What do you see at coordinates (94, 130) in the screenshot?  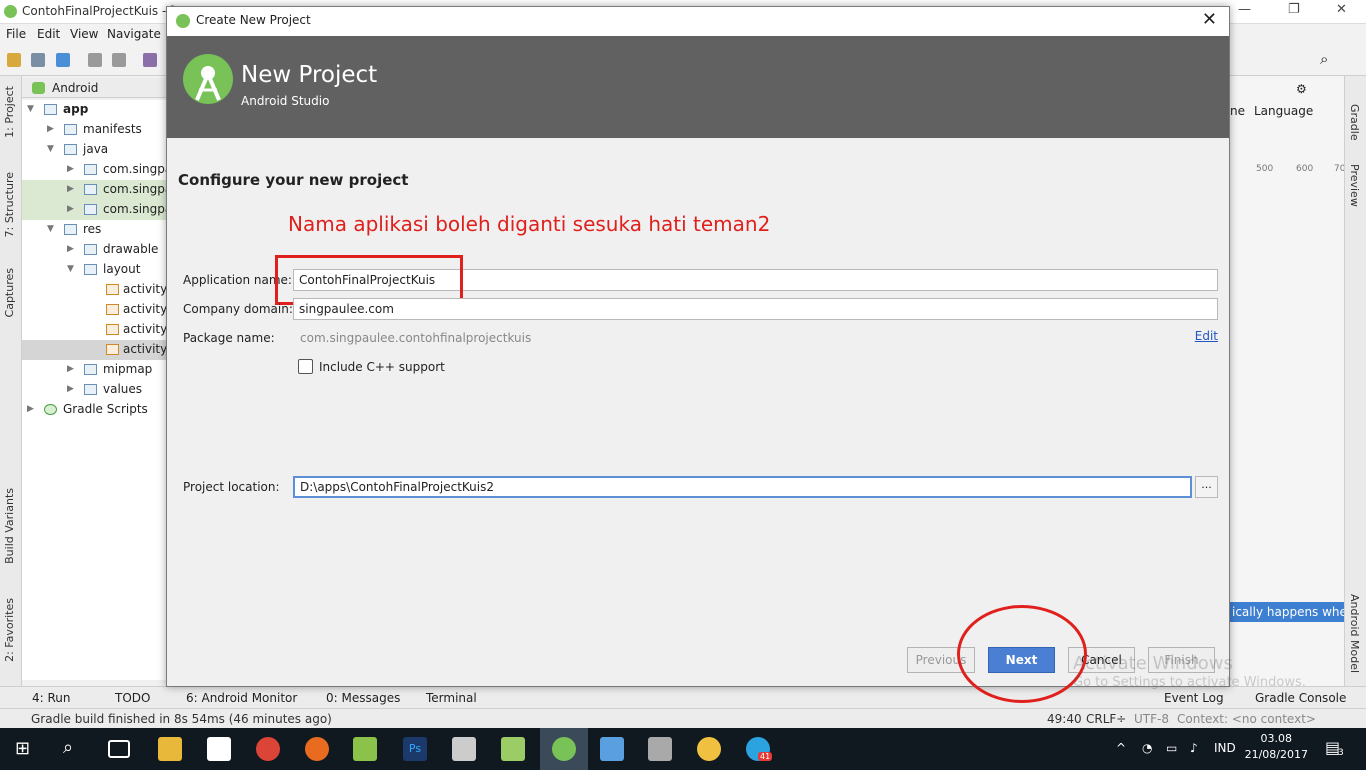 I see `tree-item: ▶ manifests` at bounding box center [94, 130].